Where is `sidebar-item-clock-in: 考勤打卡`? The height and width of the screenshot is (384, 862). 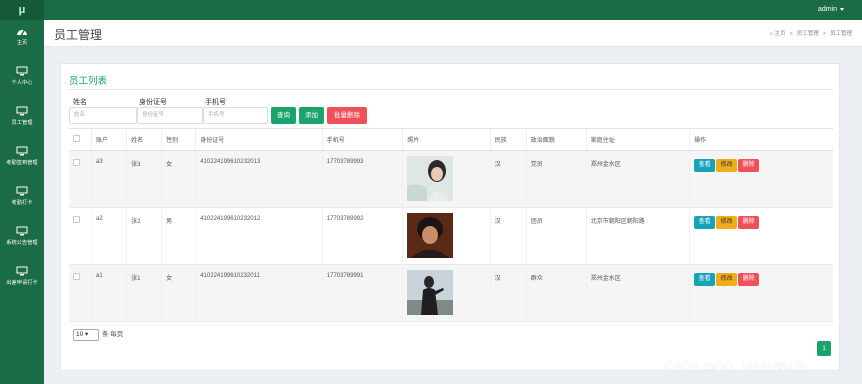
sidebar-item-clock-in: 考勤打卡 is located at coordinates (22, 203).